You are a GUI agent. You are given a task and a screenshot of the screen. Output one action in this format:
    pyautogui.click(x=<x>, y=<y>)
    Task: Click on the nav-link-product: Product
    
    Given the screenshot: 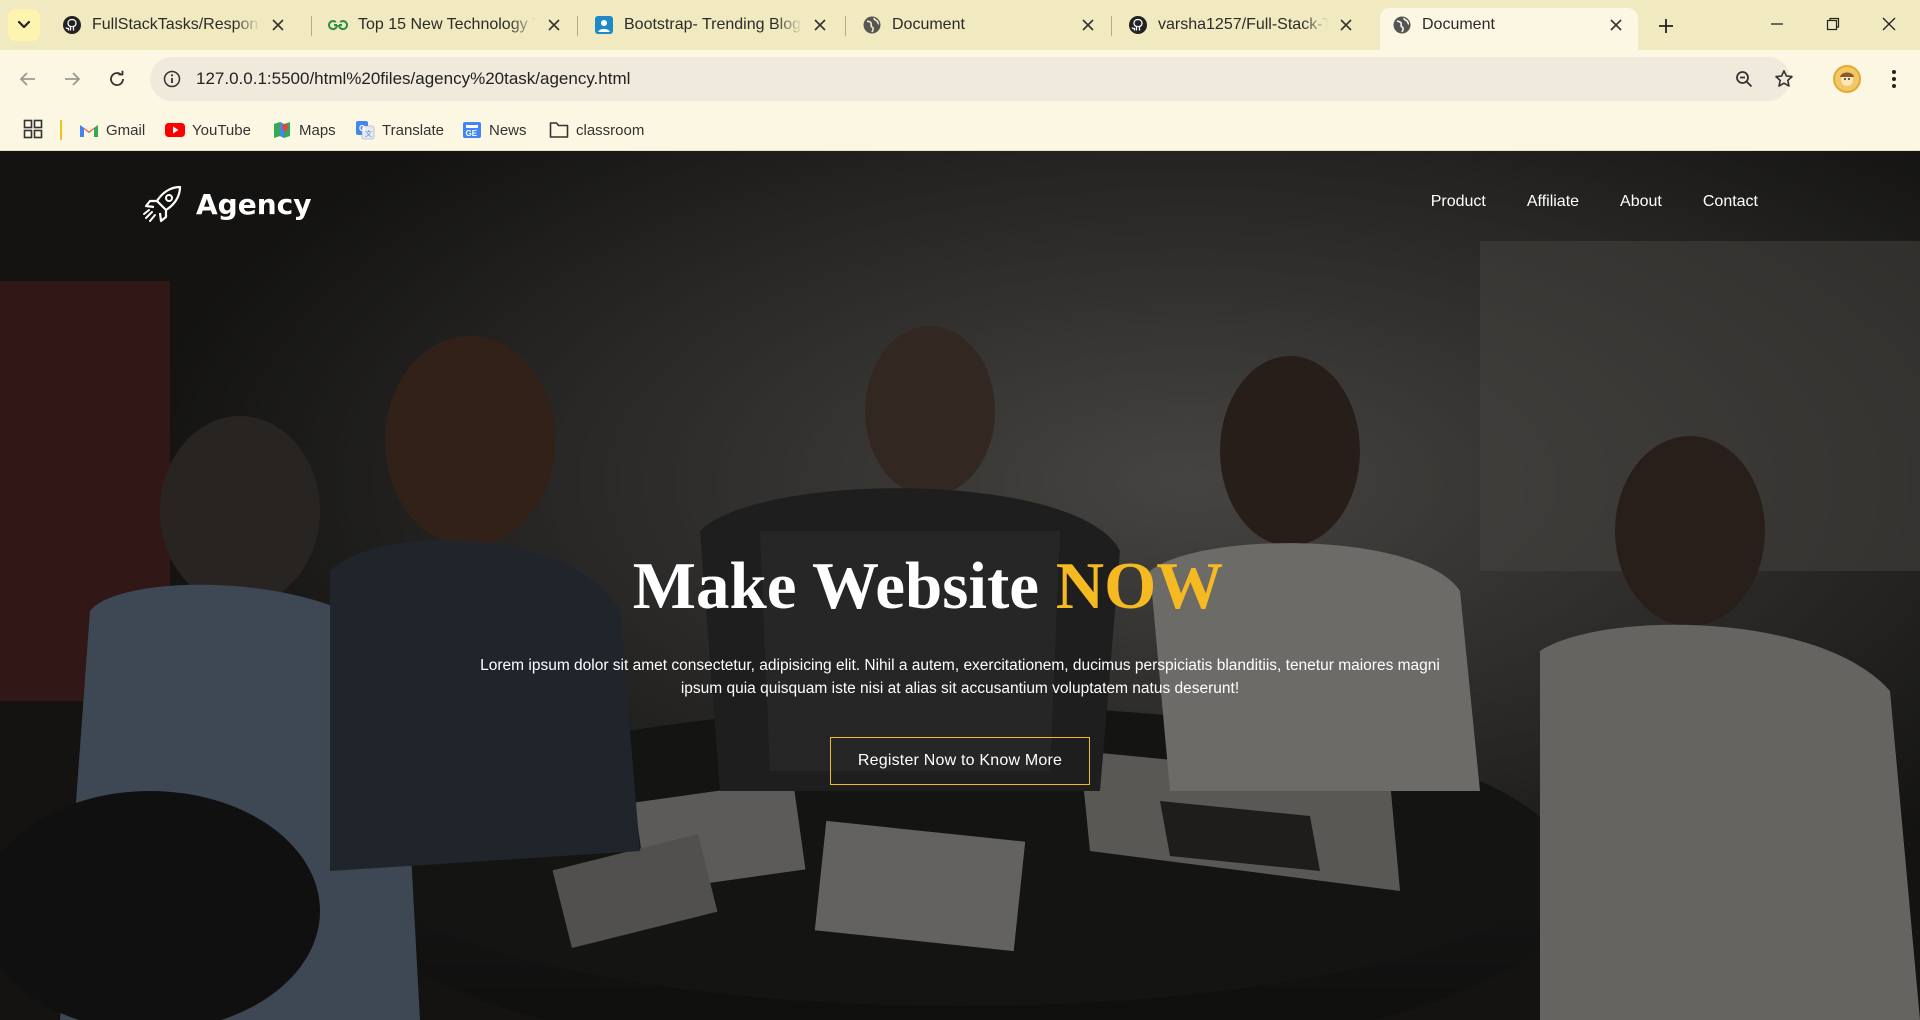 What is the action you would take?
    pyautogui.click(x=1458, y=202)
    